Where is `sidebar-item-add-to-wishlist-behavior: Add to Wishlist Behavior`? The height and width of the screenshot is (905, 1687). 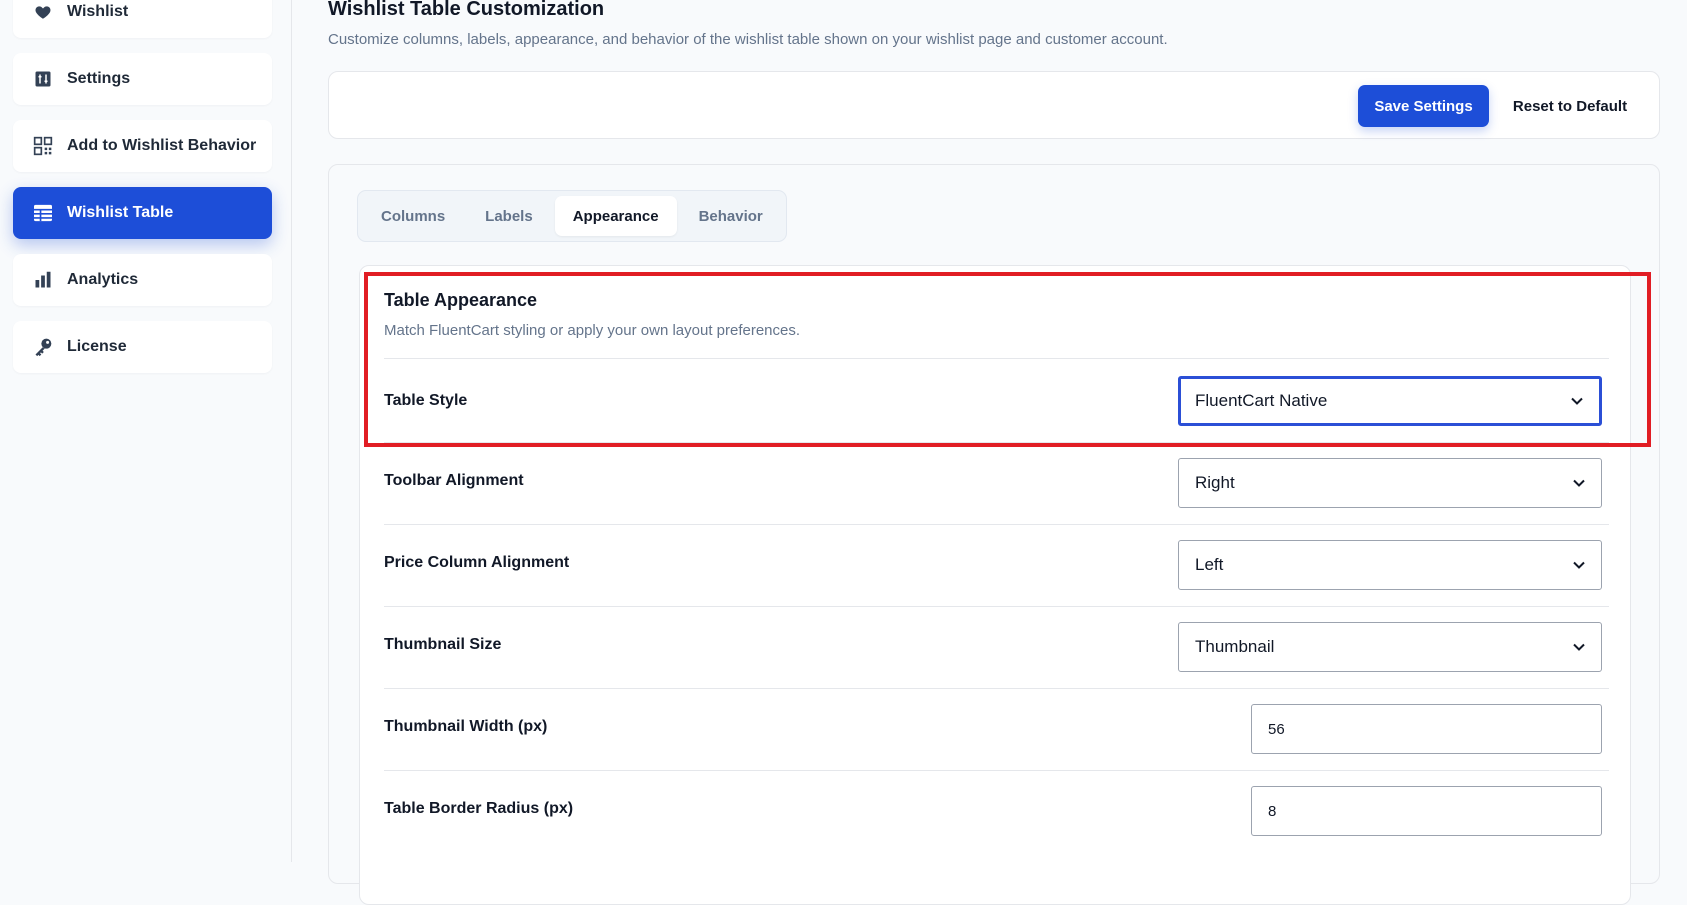
sidebar-item-add-to-wishlist-behavior: Add to Wishlist Behavior is located at coordinates (142, 146).